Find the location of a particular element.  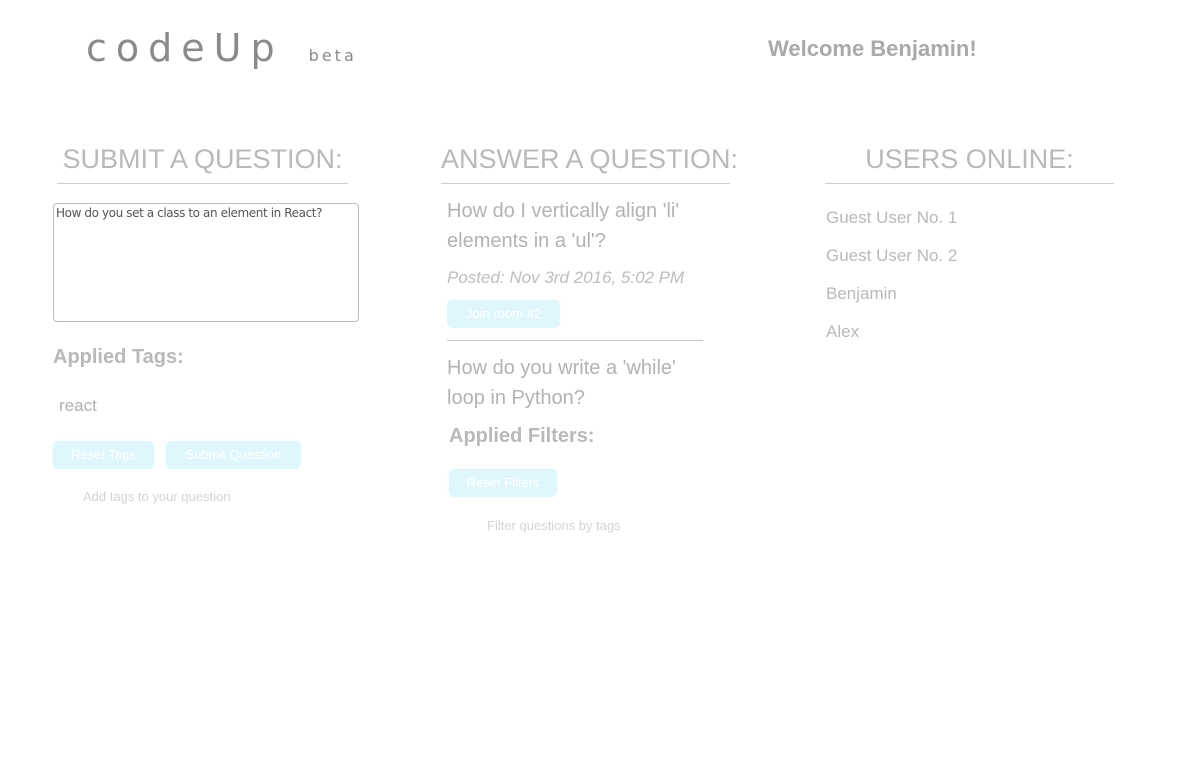

user-item: Guest User No. 1 is located at coordinates (892, 217).